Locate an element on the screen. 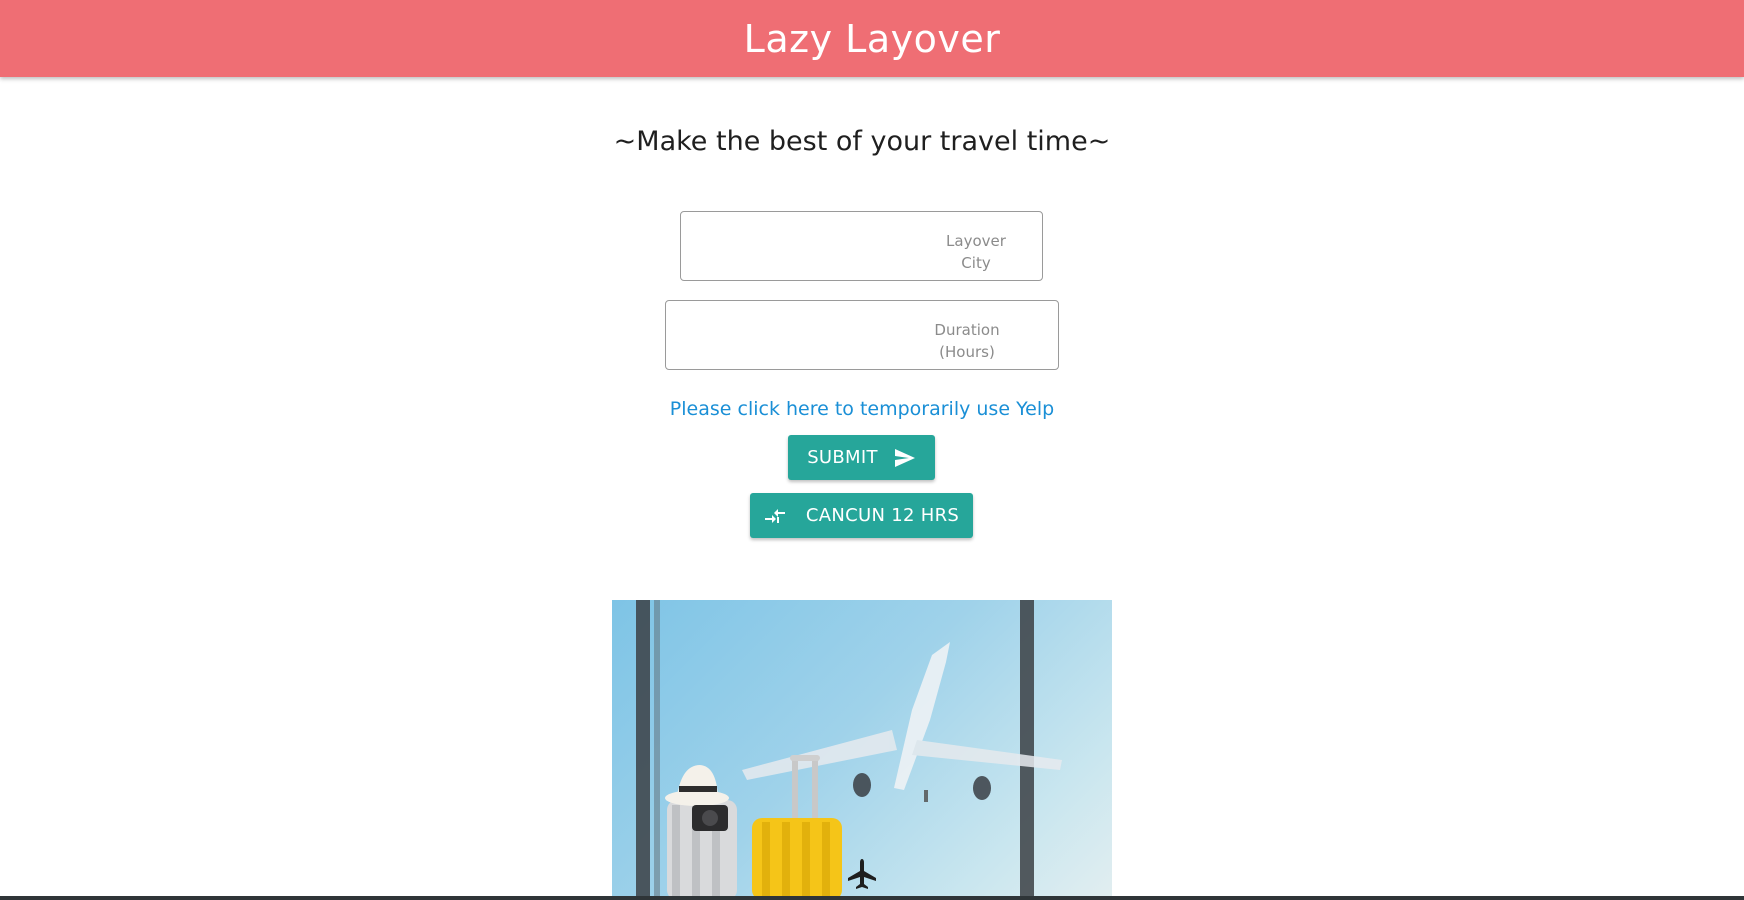 The width and height of the screenshot is (1744, 900). compare-arrows-icon is located at coordinates (775, 516).